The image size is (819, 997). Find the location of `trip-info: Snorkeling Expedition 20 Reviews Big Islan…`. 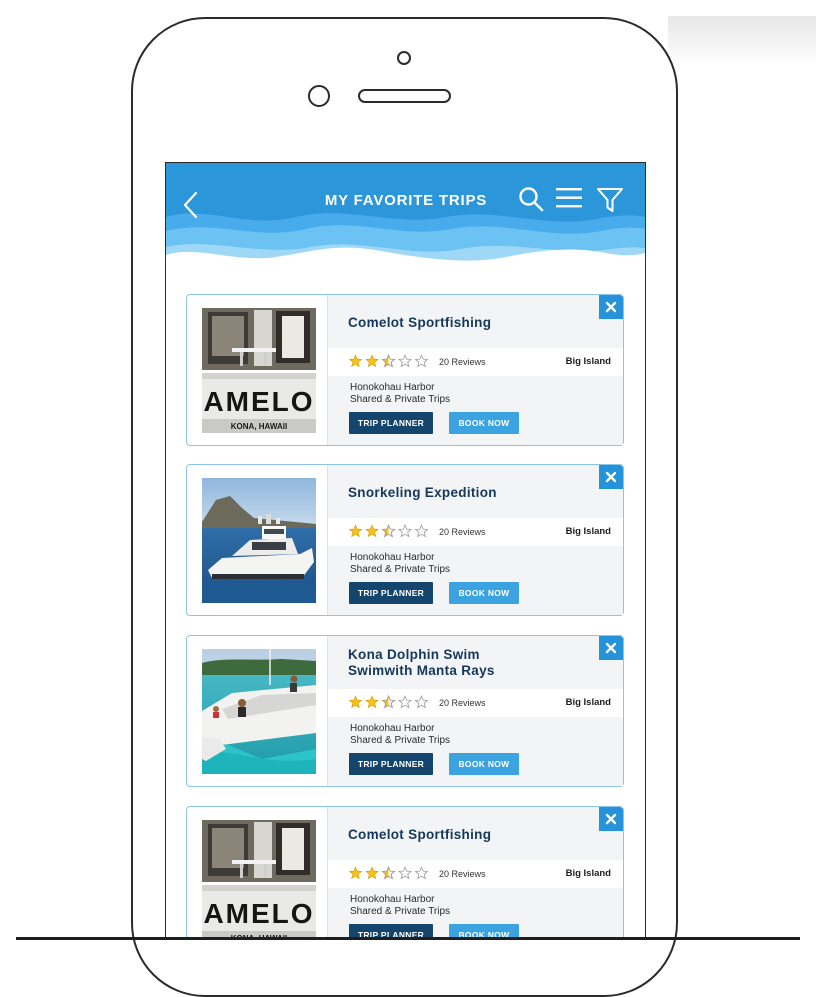

trip-info: Snorkeling Expedition 20 Reviews Big Islan… is located at coordinates (475, 540).